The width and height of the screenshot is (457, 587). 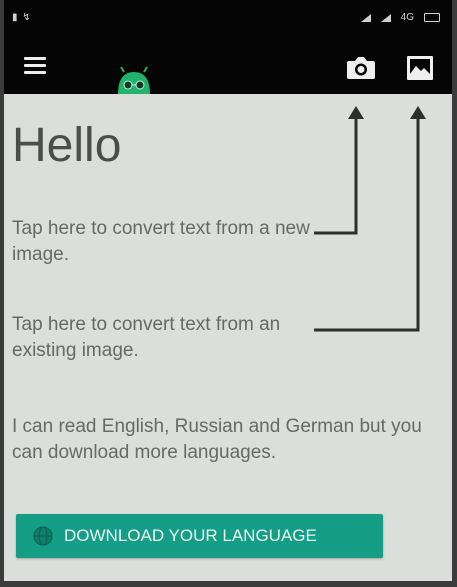 I want to click on device-bezel-bottom, so click(x=228, y=584).